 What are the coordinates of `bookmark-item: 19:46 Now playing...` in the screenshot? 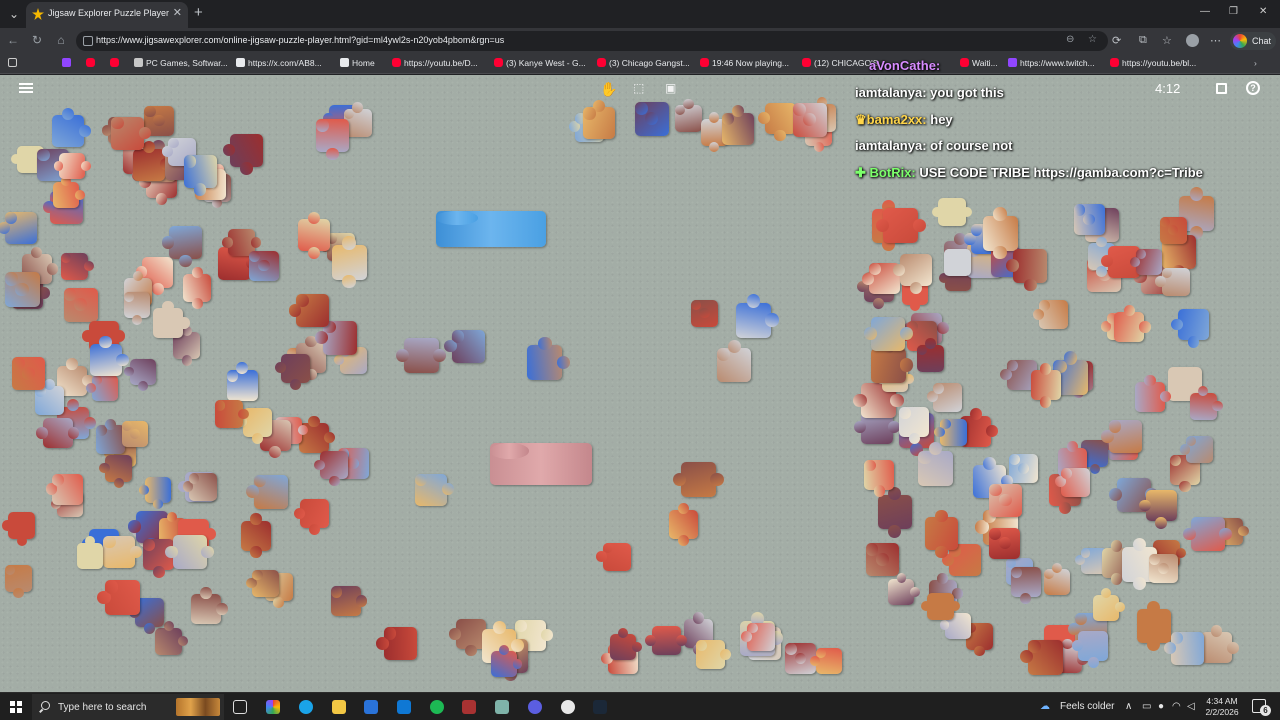 It's located at (744, 63).